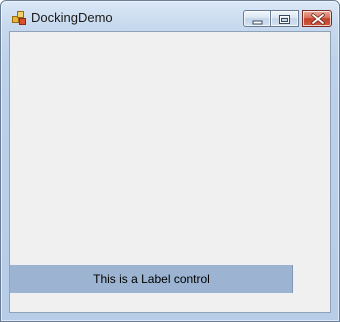  I want to click on close-button, so click(317, 18).